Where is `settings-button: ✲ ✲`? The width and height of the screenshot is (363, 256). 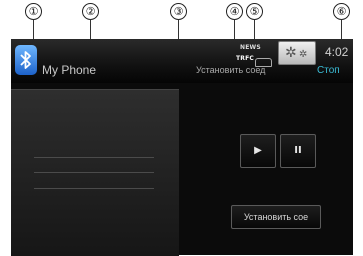 settings-button: ✲ ✲ is located at coordinates (297, 53).